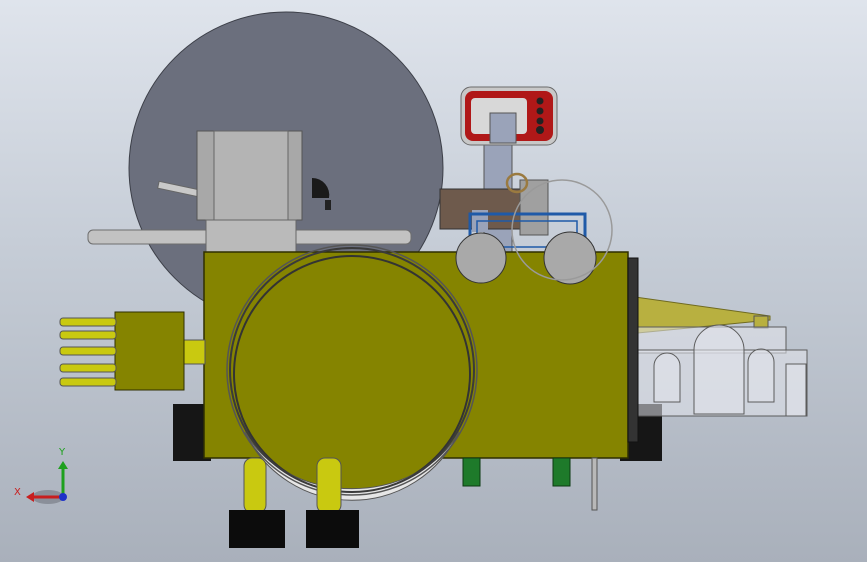  What do you see at coordinates (352, 374) in the screenshot?
I see `ring-face` at bounding box center [352, 374].